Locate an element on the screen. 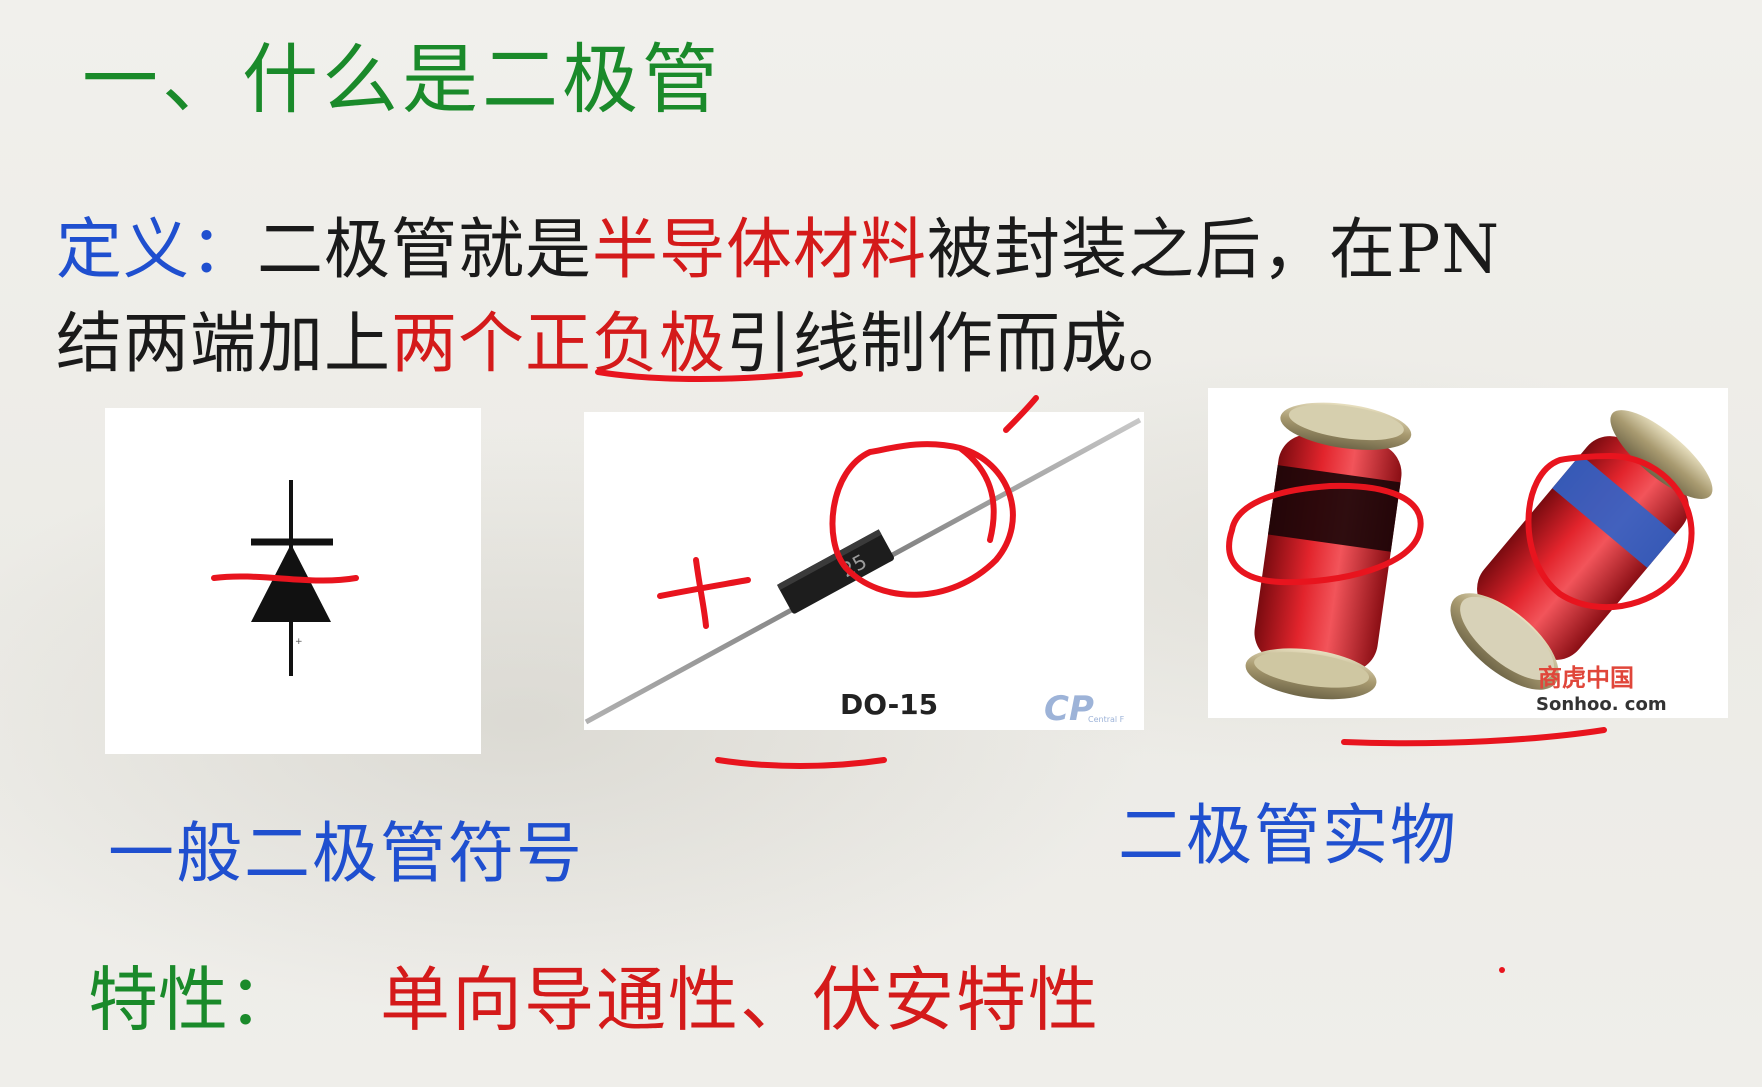 The image size is (1762, 1087). smd-watermark-en: Sonhoo. com is located at coordinates (1601, 704).